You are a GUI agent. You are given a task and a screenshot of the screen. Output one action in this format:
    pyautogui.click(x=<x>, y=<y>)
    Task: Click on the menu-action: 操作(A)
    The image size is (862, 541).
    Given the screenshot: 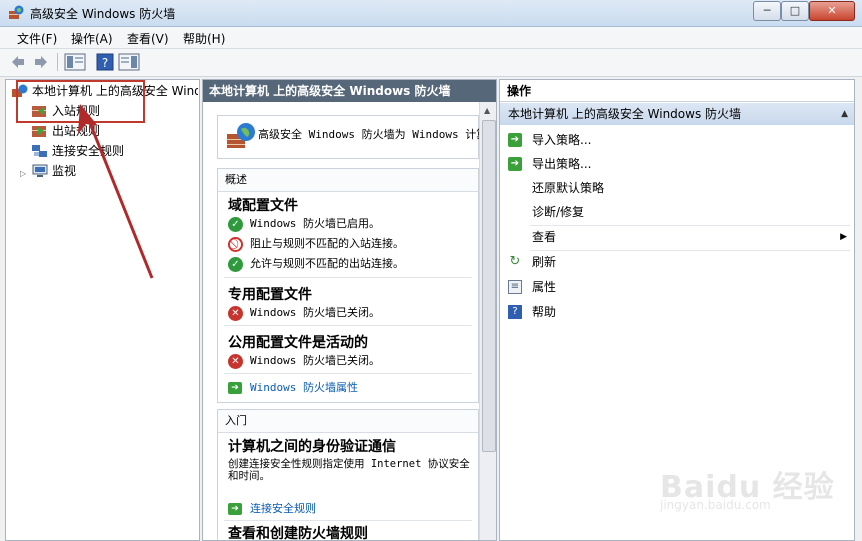 What is the action you would take?
    pyautogui.click(x=92, y=38)
    